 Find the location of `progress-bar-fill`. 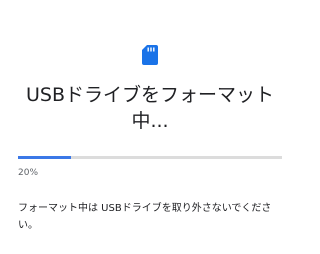

progress-bar-fill is located at coordinates (44, 157).